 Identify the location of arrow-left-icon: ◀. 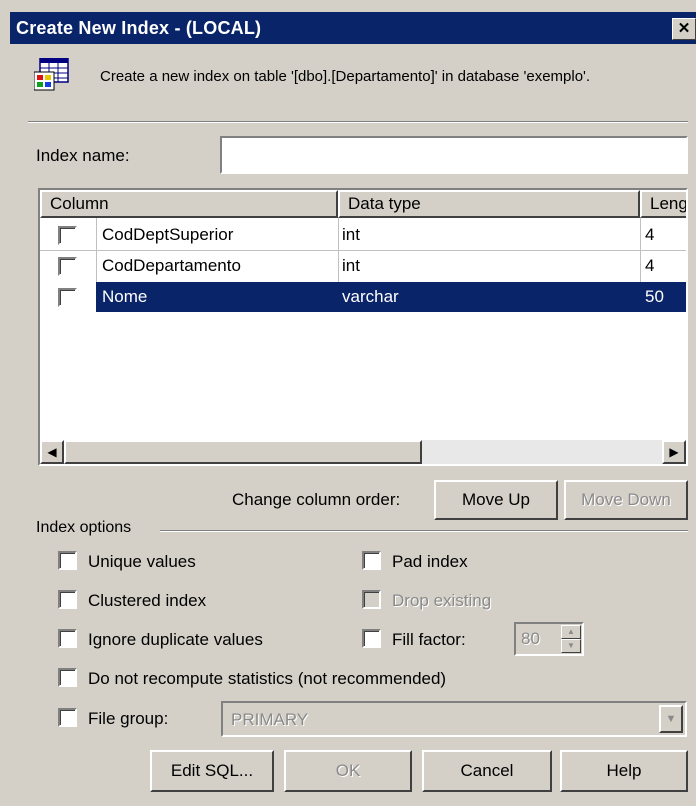
(52, 452).